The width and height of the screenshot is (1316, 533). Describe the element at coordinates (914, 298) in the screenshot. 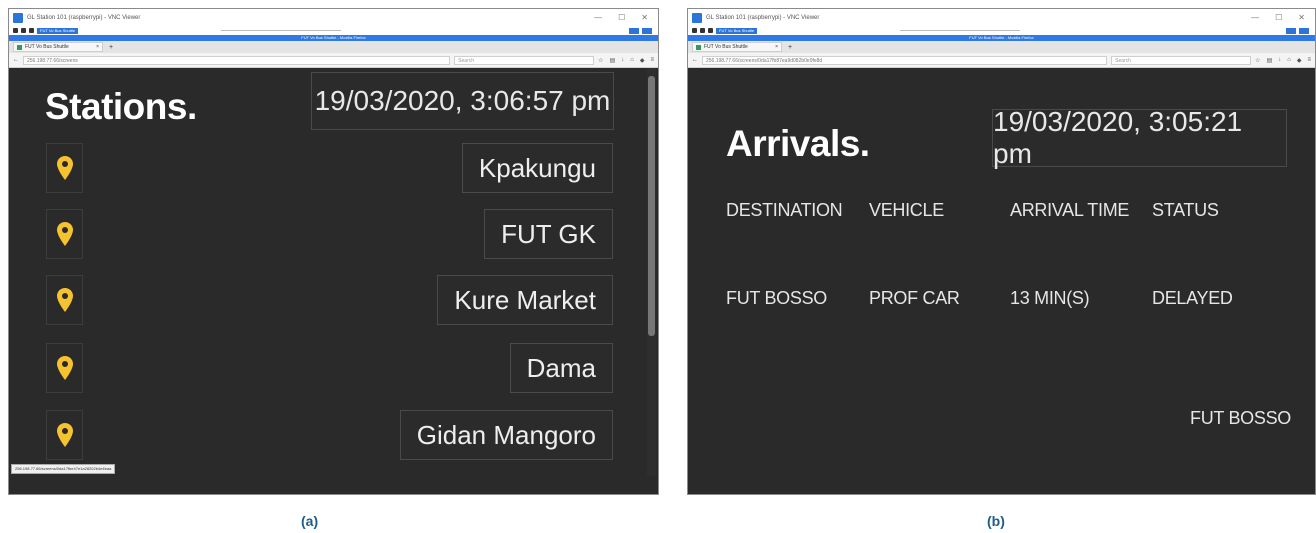

I see `arrival-vehicle: PROF CAR` at that location.